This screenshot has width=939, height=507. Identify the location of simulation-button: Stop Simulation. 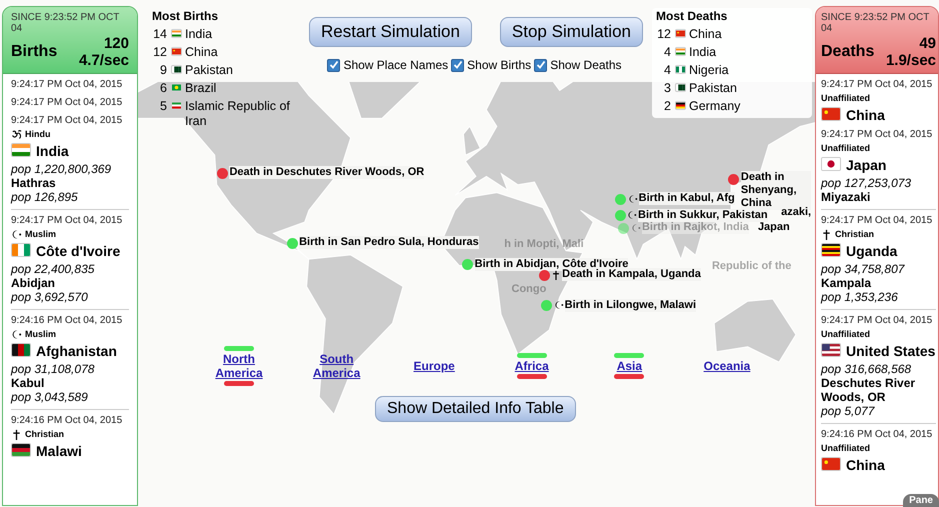
(571, 32).